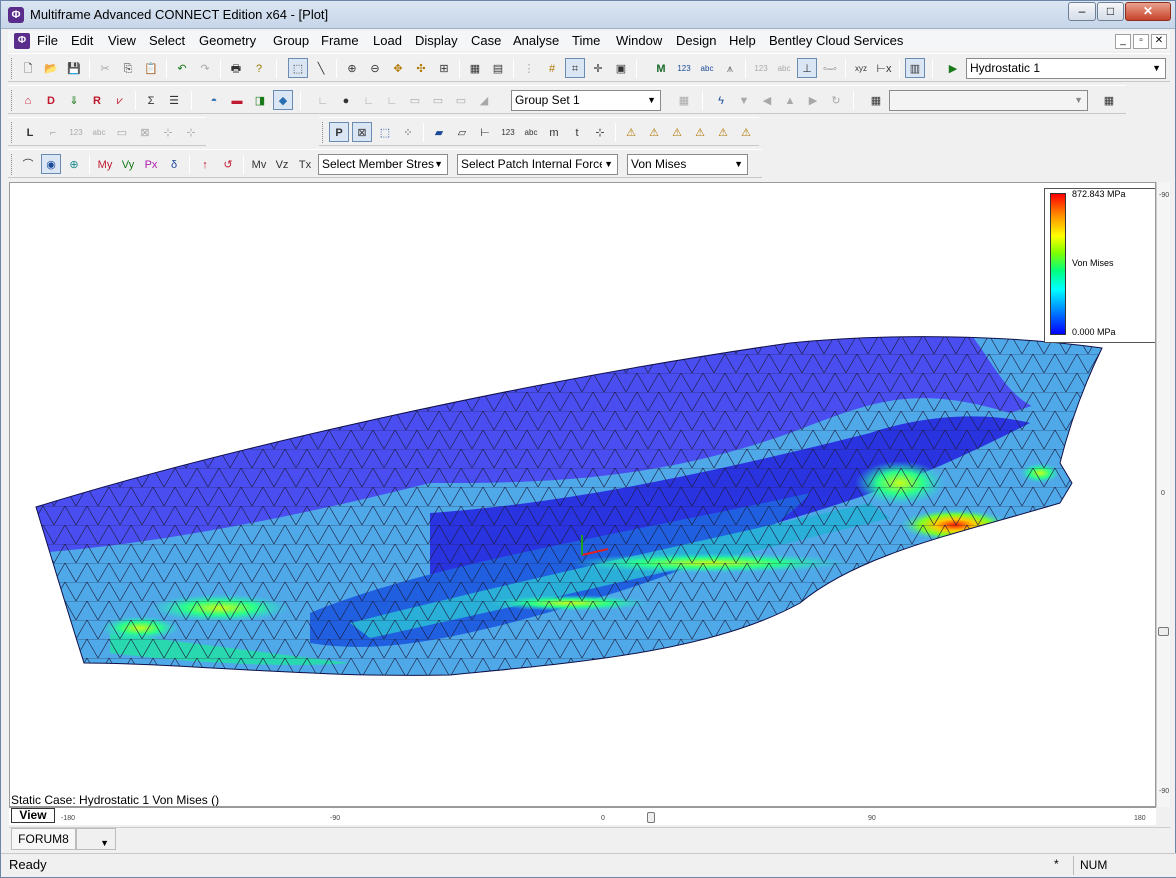 This screenshot has height=878, width=1176. Describe the element at coordinates (168, 132) in the screenshot. I see `label-axis-icon: ⊹` at that location.